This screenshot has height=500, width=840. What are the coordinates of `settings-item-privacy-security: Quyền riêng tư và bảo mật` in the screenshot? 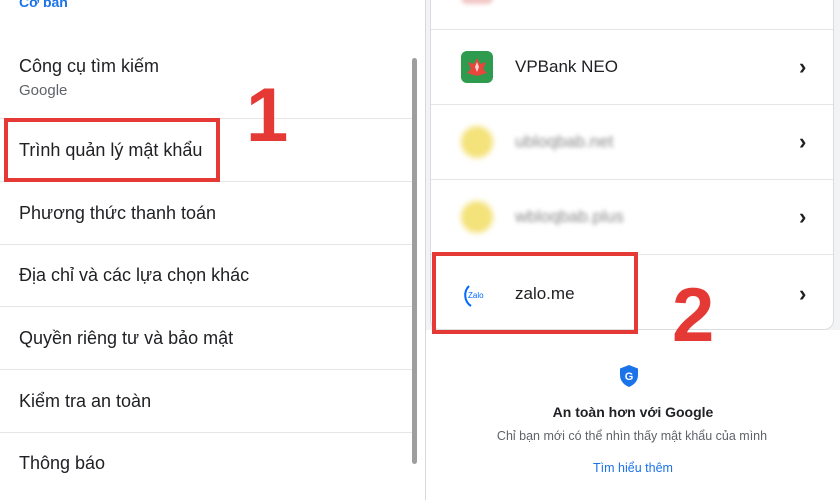 It's located at (207, 338).